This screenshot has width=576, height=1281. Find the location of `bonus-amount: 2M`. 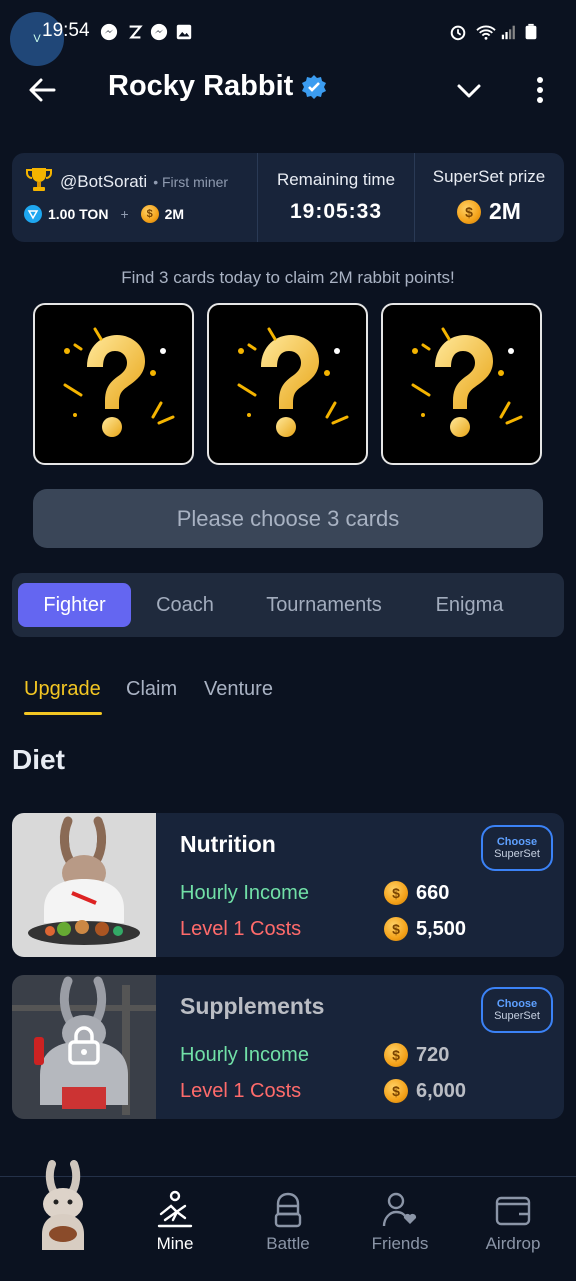

bonus-amount: 2M is located at coordinates (174, 214).